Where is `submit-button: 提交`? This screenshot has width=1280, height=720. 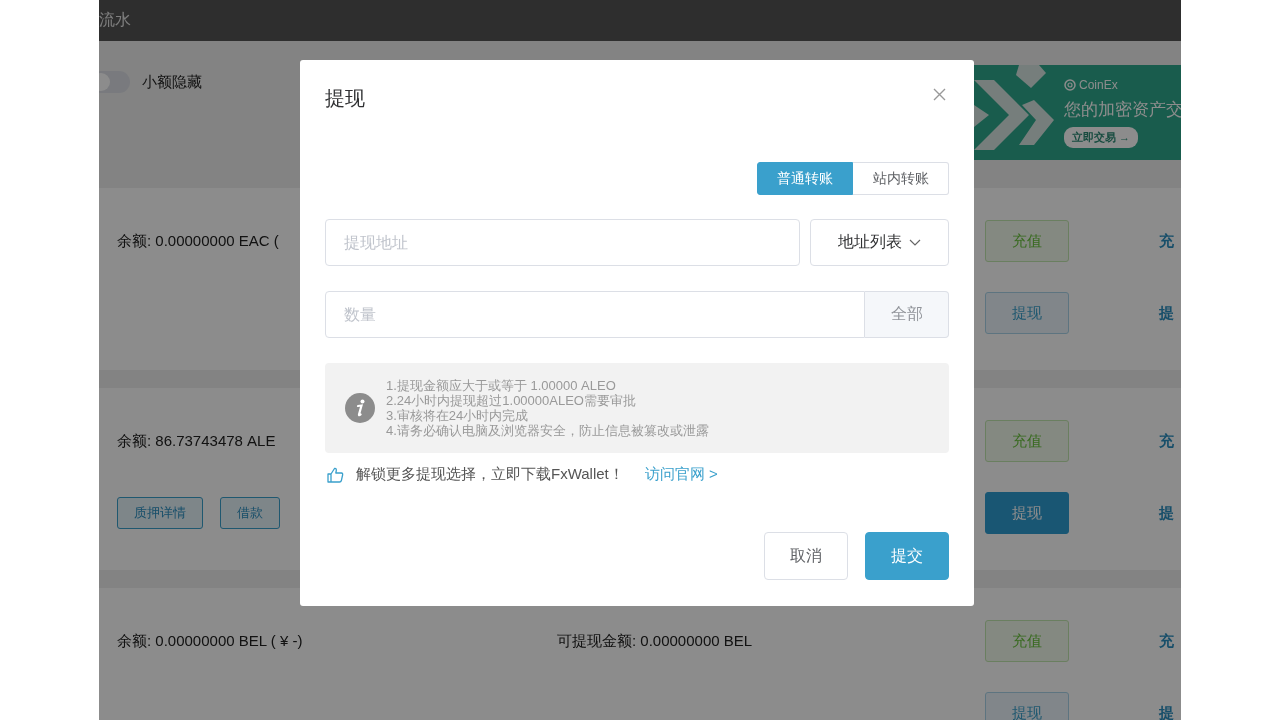
submit-button: 提交 is located at coordinates (907, 556).